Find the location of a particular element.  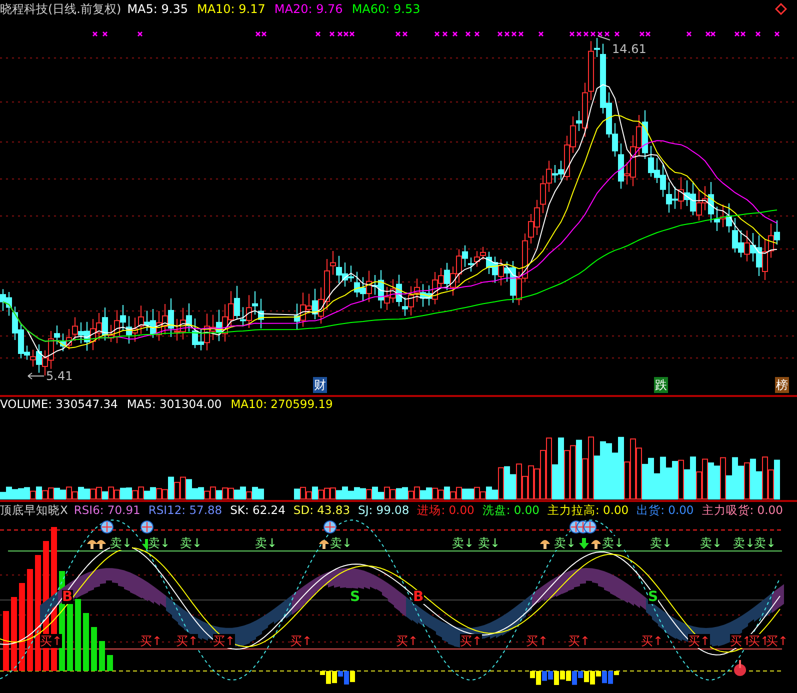

price-label: 14.61 is located at coordinates (629, 49).